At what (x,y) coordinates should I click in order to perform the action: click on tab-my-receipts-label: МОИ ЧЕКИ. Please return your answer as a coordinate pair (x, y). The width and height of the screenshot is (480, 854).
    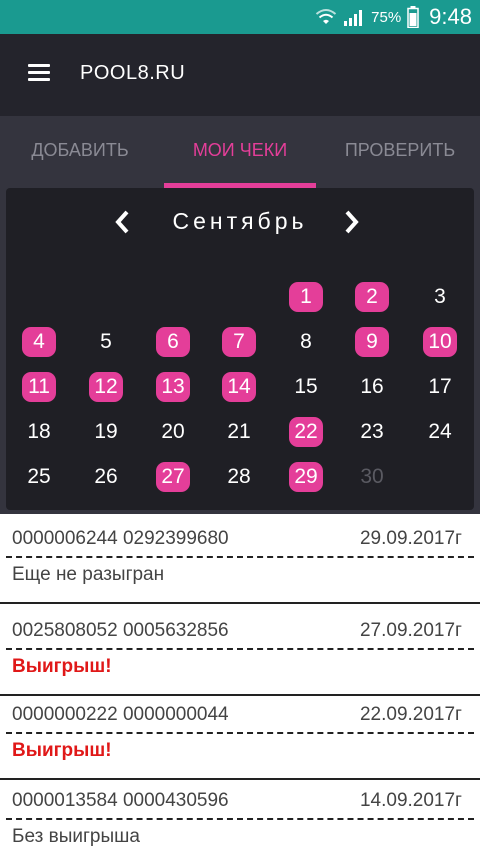
    Looking at the image, I should click on (240, 150).